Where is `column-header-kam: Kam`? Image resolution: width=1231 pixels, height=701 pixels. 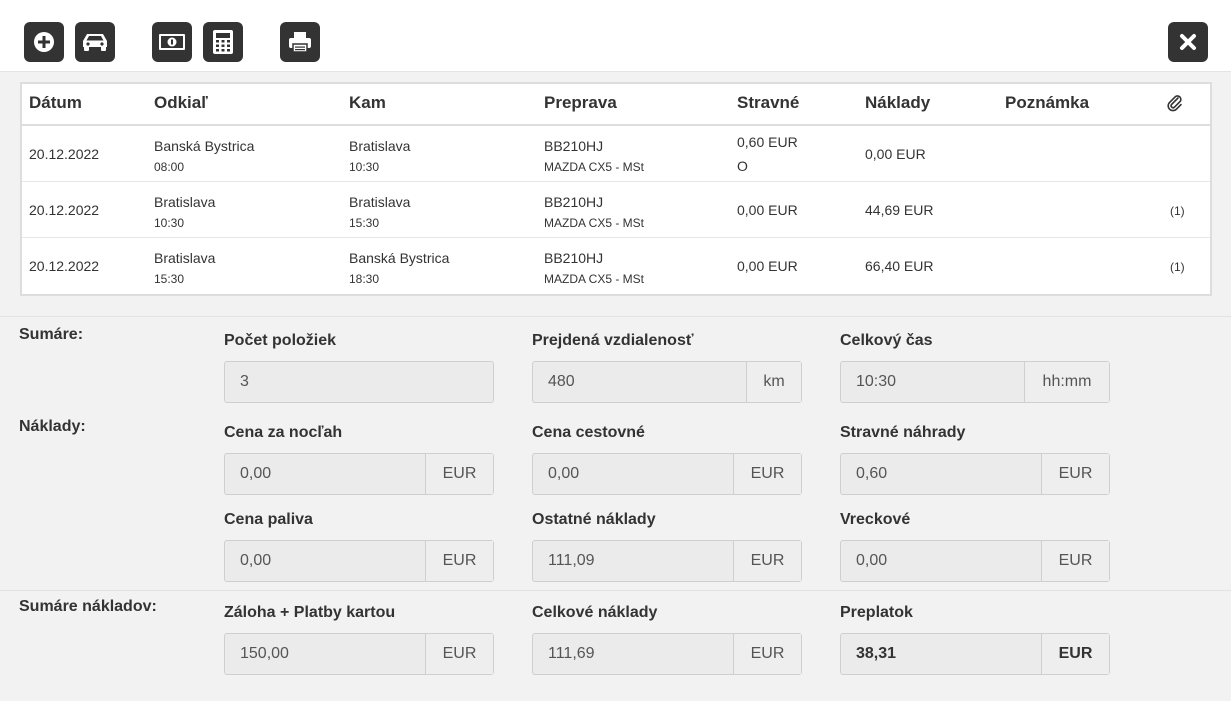
column-header-kam: Kam is located at coordinates (367, 104).